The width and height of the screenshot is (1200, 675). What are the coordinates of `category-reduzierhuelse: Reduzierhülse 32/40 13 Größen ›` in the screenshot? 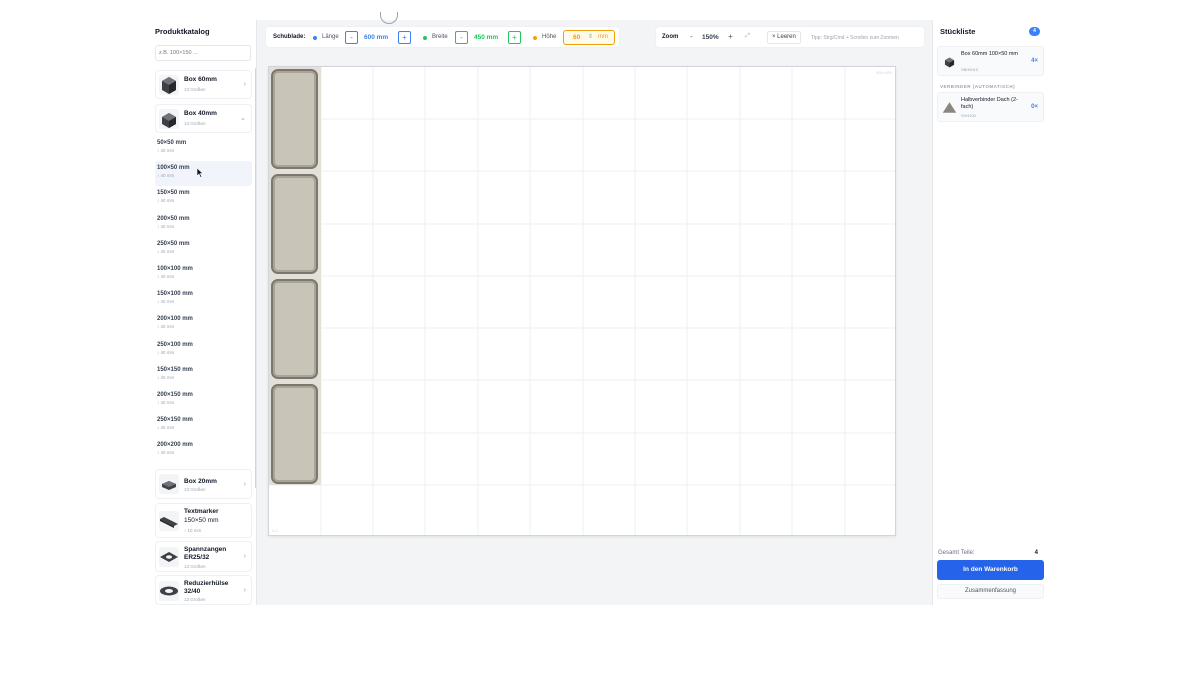 It's located at (203, 590).